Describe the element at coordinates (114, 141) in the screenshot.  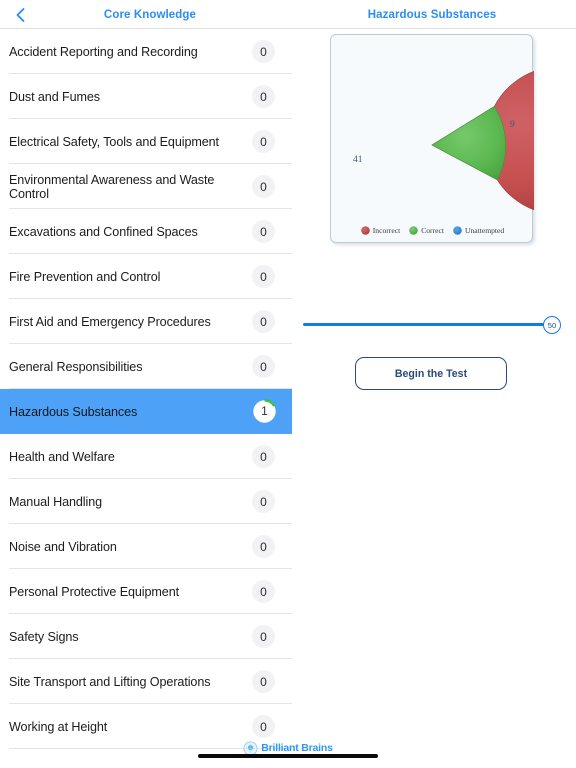
I see `topic-list-item-label: Electrical Safety, Tools and Equipment` at that location.